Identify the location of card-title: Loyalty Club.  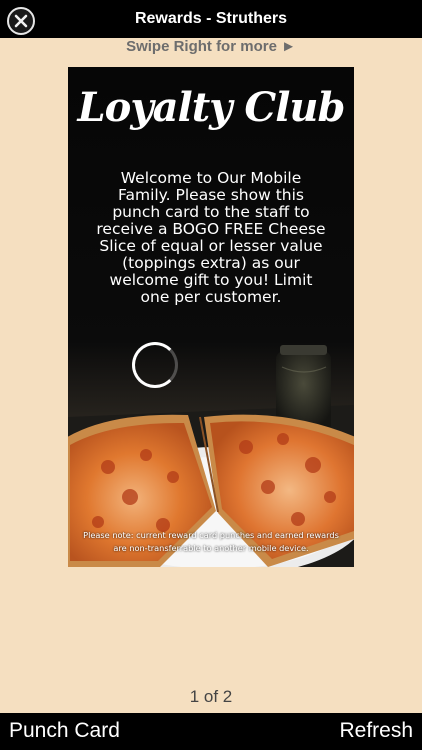
(211, 107).